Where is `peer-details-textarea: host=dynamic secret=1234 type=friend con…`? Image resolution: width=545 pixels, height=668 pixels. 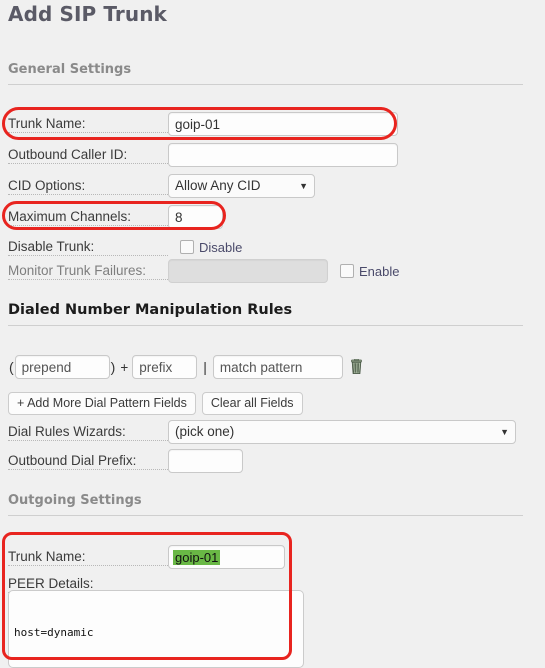 peer-details-textarea: host=dynamic secret=1234 type=friend con… is located at coordinates (156, 629).